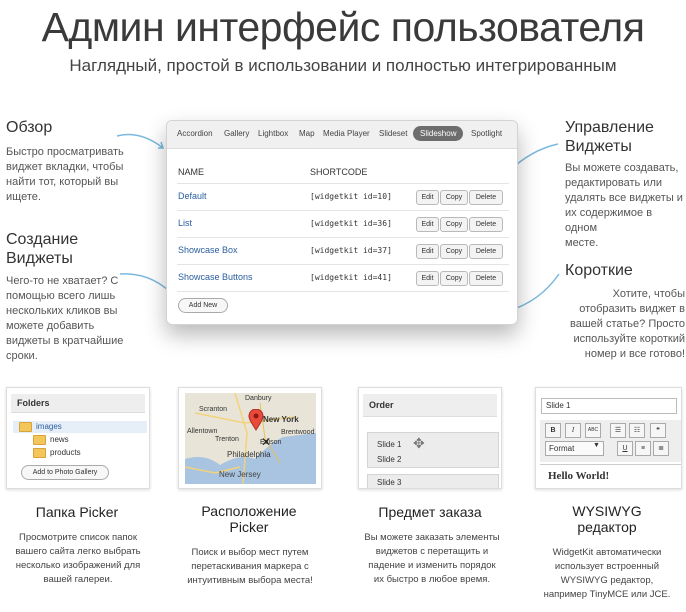 The height and width of the screenshot is (612, 686). I want to click on arrow-icon, so click(140, 141).